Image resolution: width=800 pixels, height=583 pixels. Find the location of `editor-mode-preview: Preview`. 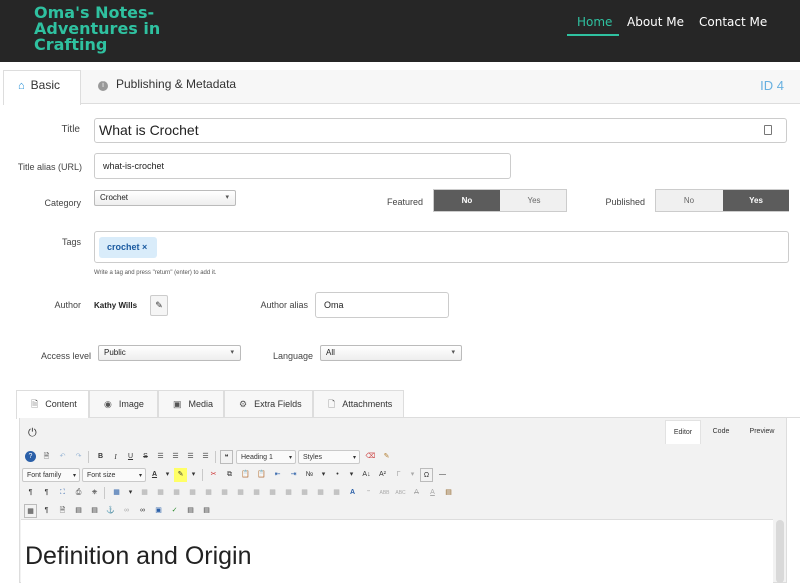

editor-mode-preview: Preview is located at coordinates (762, 432).